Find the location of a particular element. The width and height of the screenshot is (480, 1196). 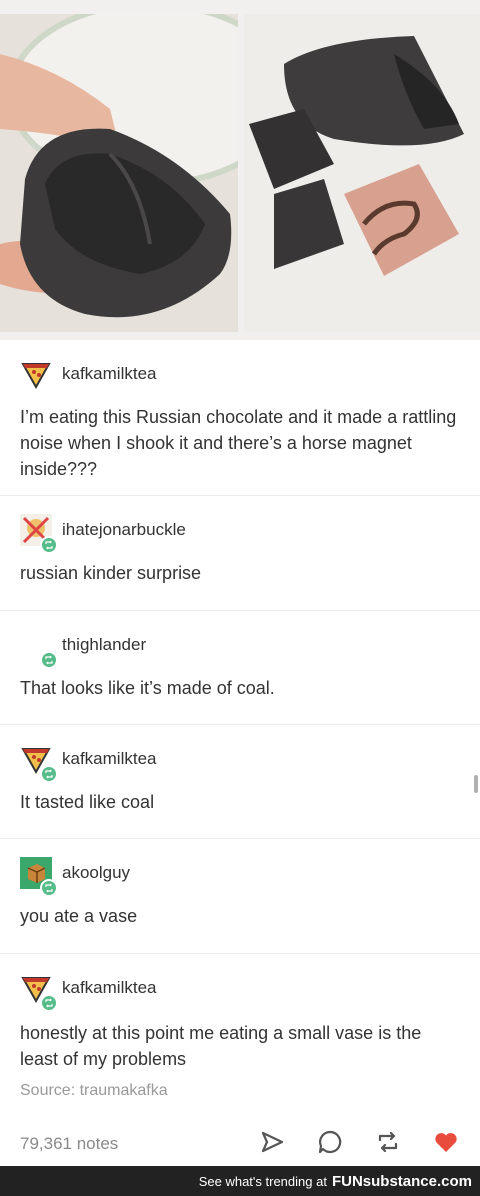

share-icon is located at coordinates (272, 1142).